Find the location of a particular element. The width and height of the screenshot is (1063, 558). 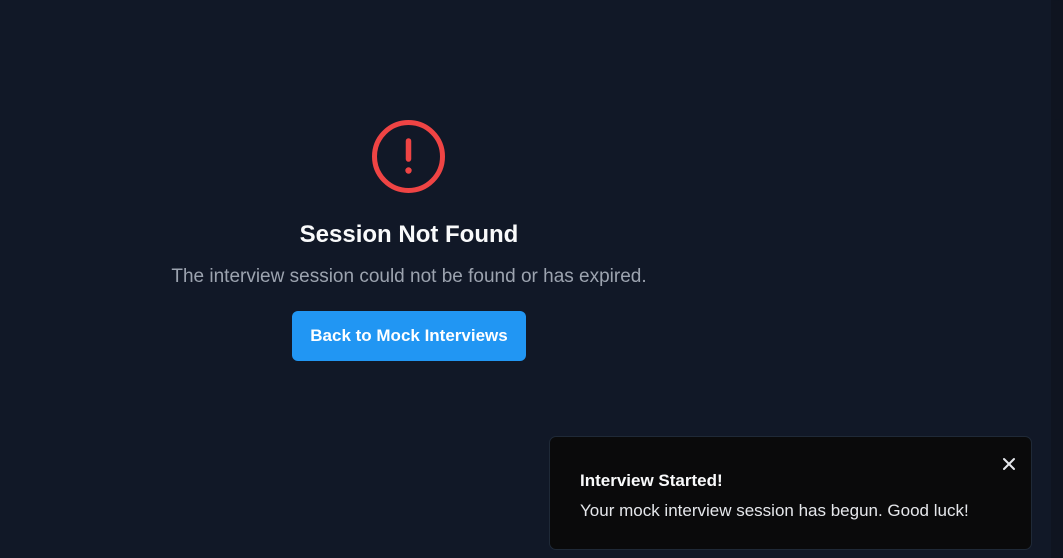

error-title: Session Not Found is located at coordinates (409, 234).